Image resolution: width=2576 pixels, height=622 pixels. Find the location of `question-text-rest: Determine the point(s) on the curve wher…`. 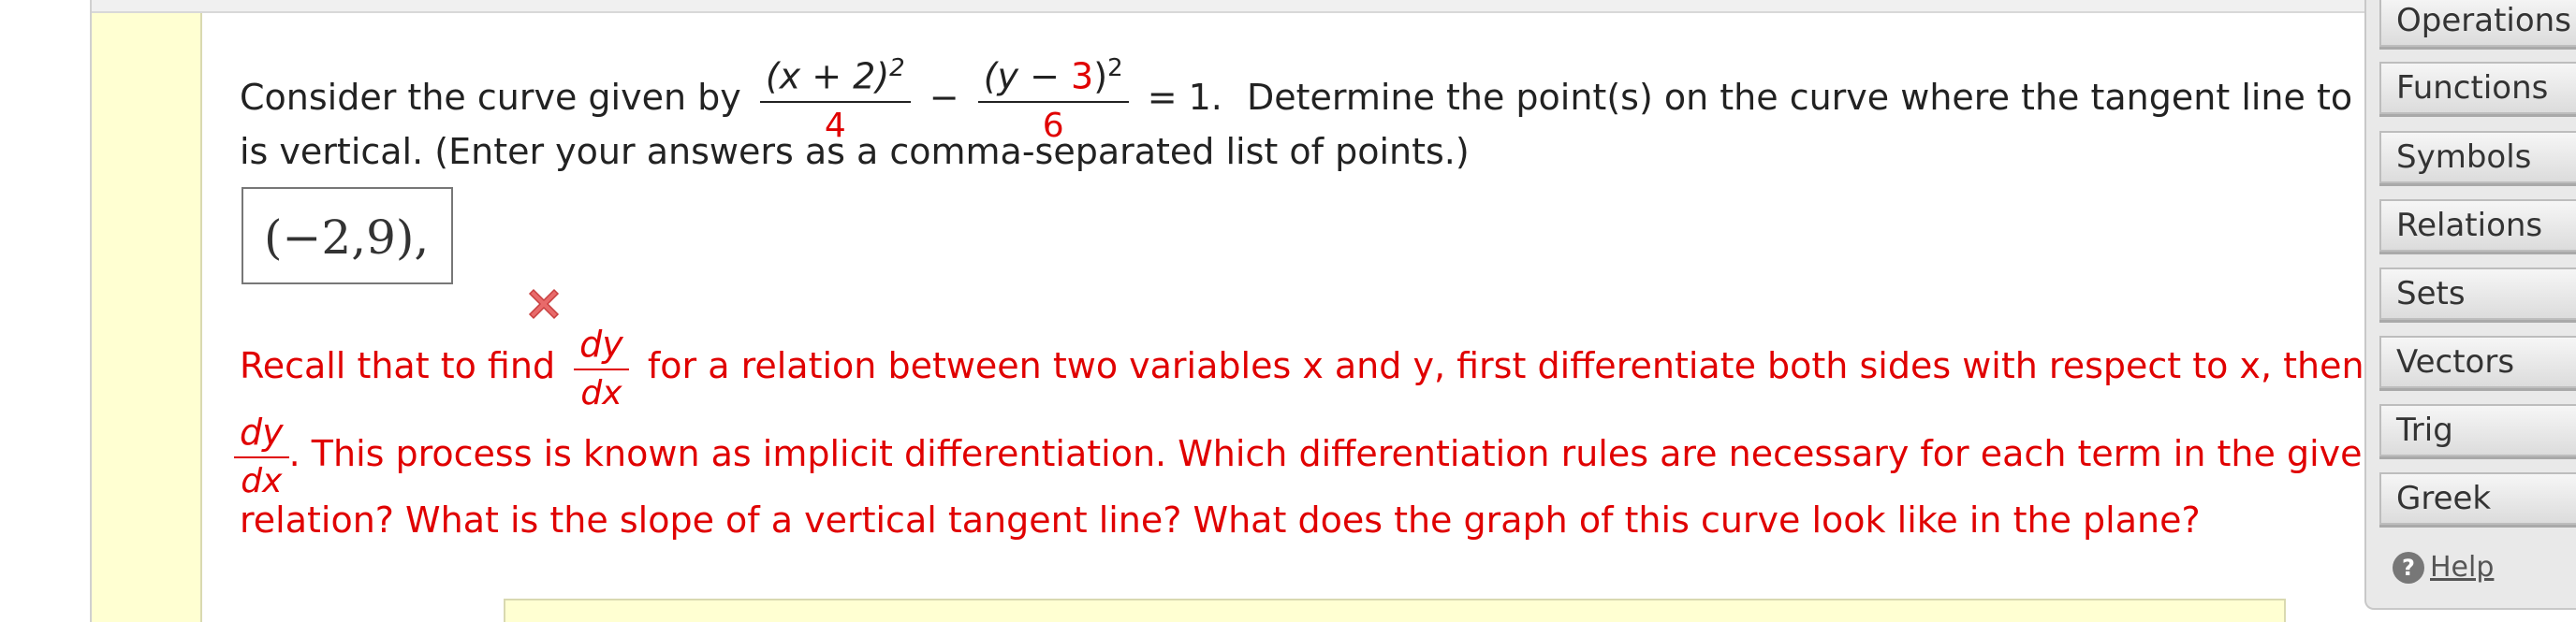

question-text-rest: Determine the point(s) on the curve wher… is located at coordinates (1805, 97).